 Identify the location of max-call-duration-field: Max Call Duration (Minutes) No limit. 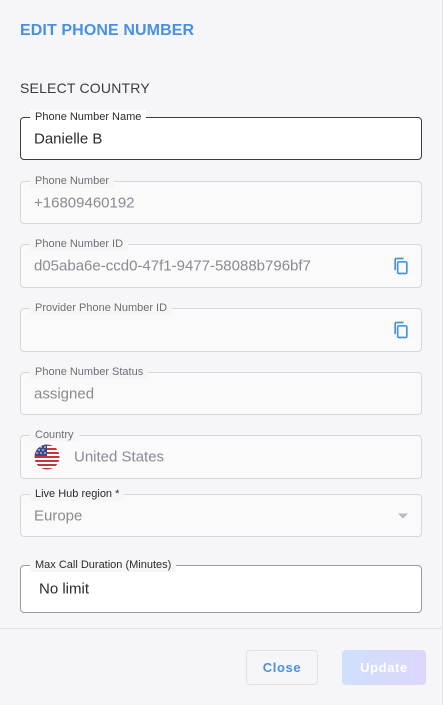
(221, 585).